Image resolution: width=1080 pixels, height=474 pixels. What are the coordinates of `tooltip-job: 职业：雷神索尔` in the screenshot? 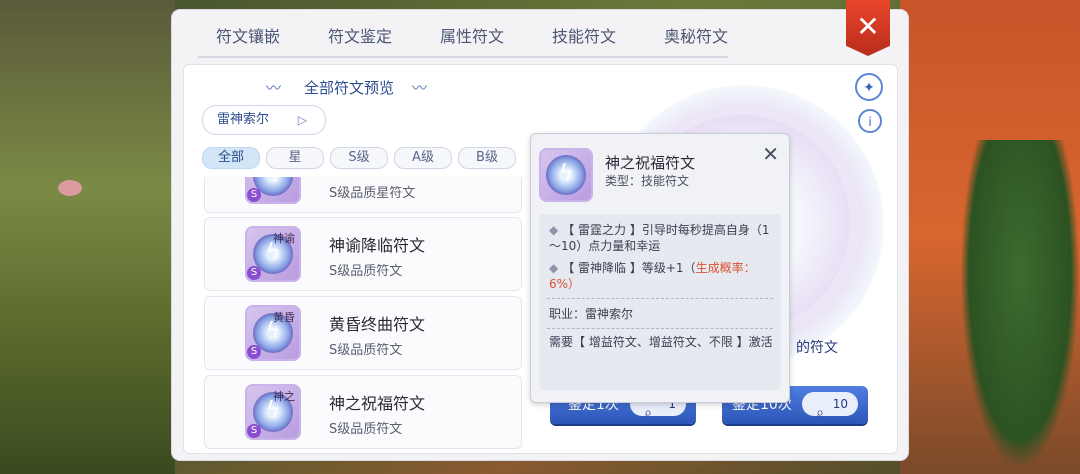 It's located at (591, 314).